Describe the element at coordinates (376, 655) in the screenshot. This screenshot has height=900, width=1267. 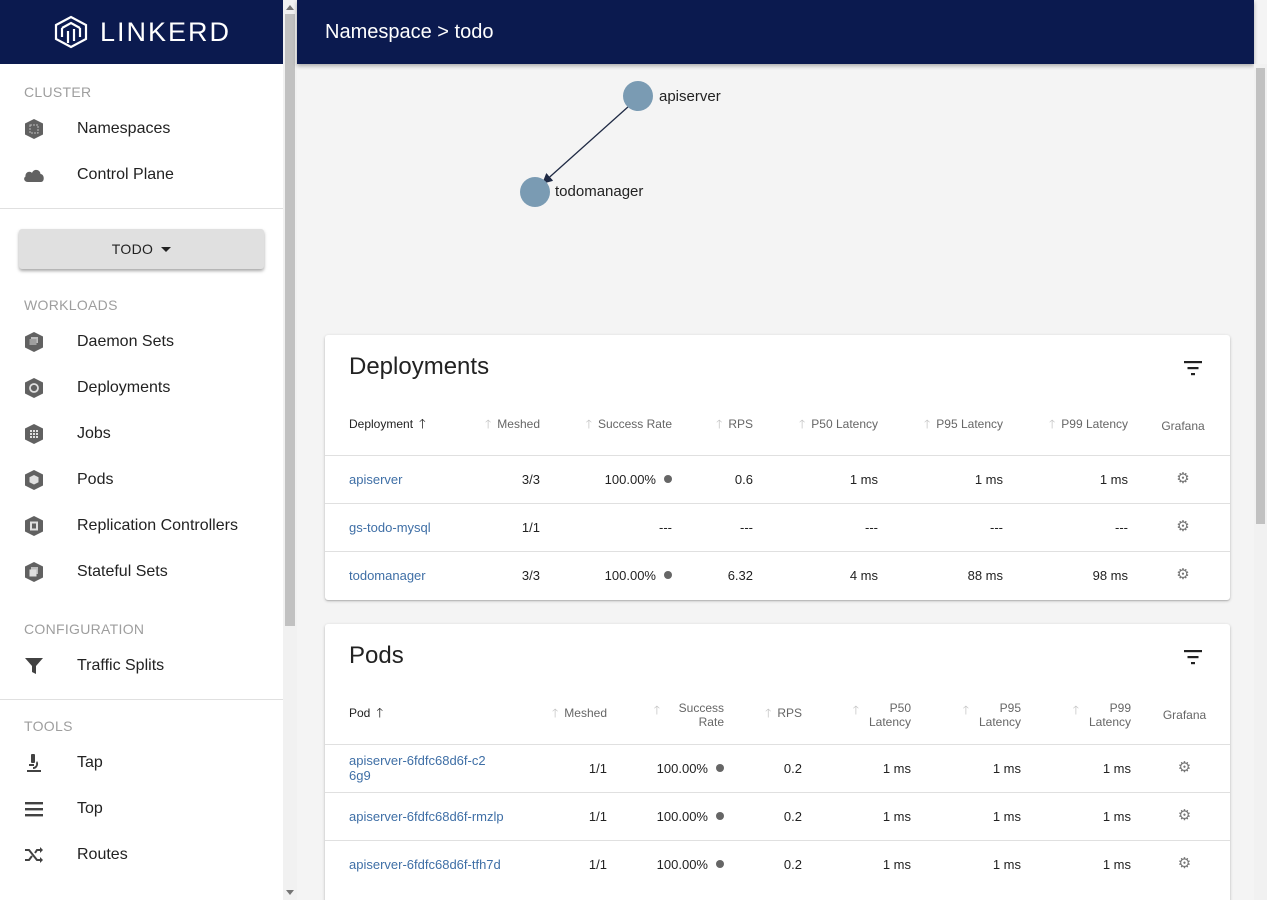
I see `card-title: Pods` at that location.